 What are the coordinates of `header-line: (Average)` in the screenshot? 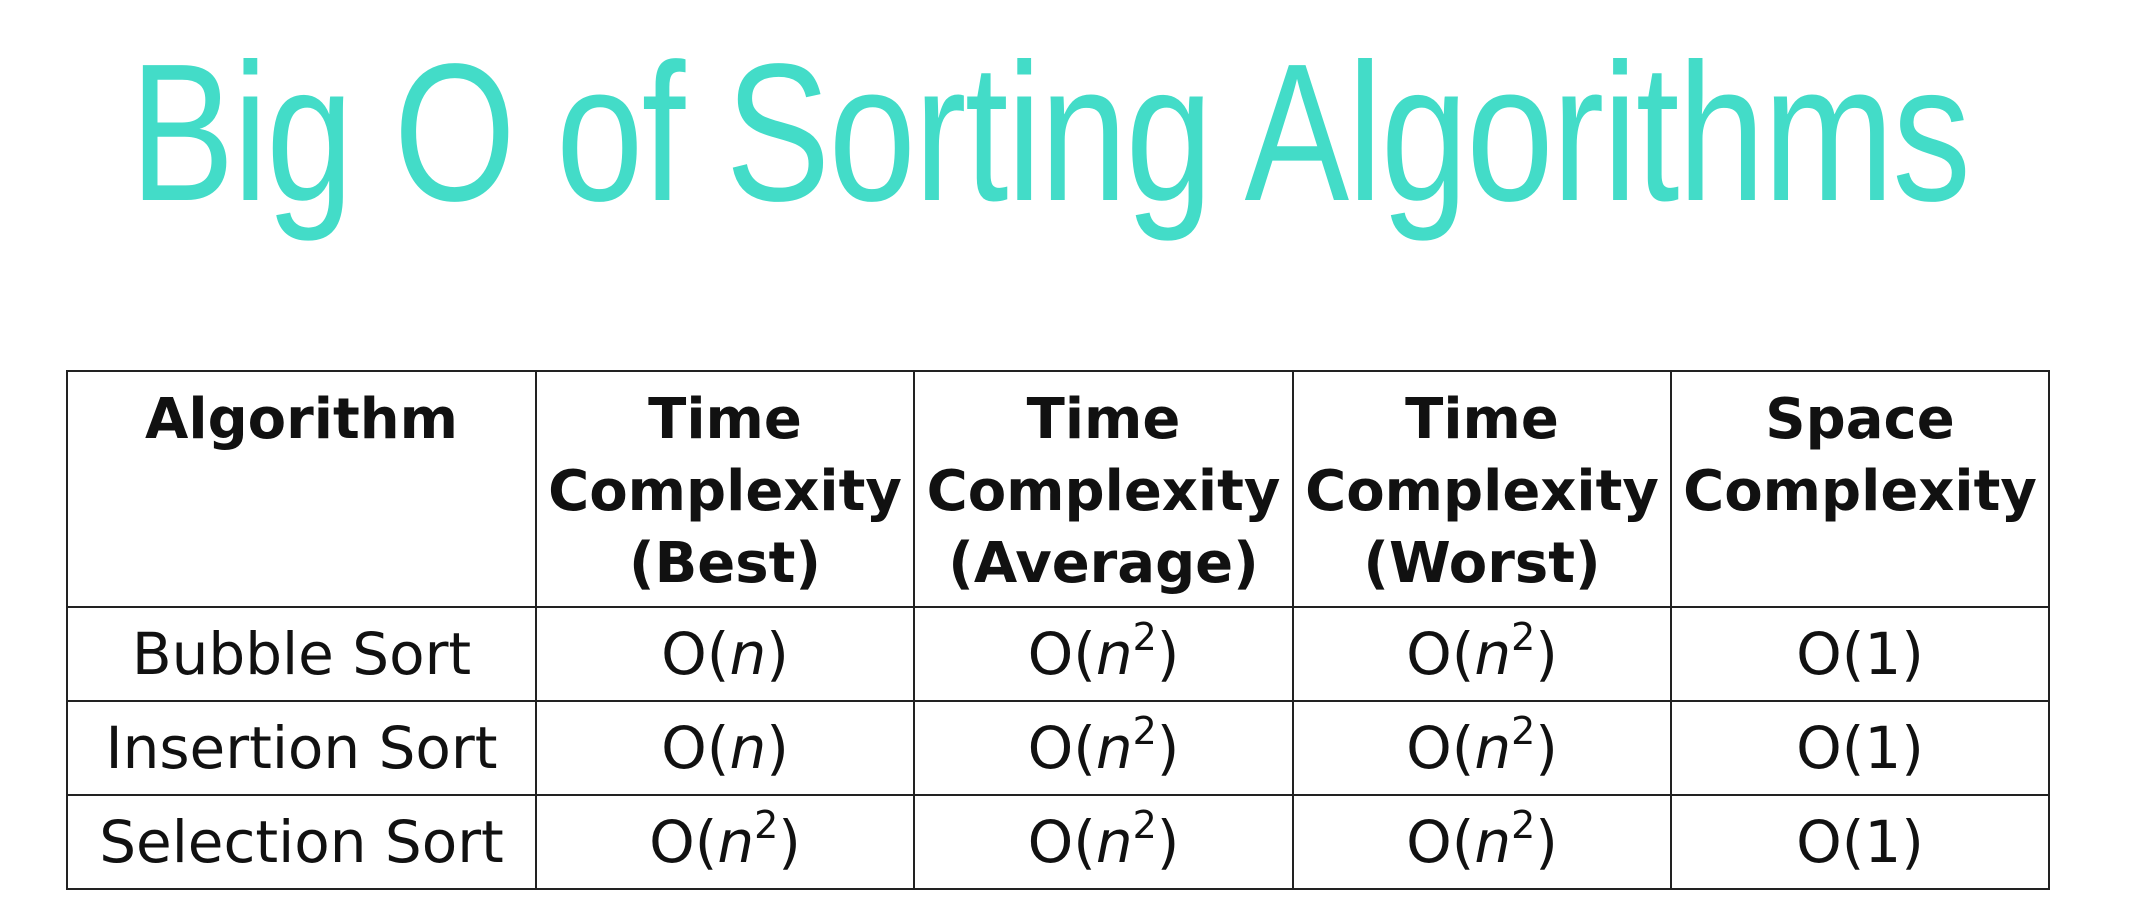 It's located at (1103, 563).